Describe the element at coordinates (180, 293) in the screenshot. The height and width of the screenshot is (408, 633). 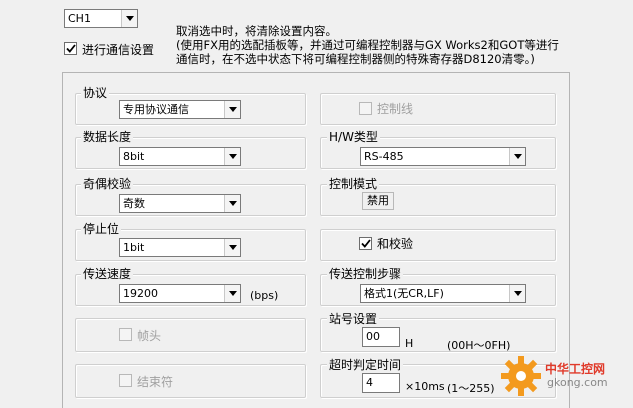
I see `baud-rate-select: 19200` at that location.